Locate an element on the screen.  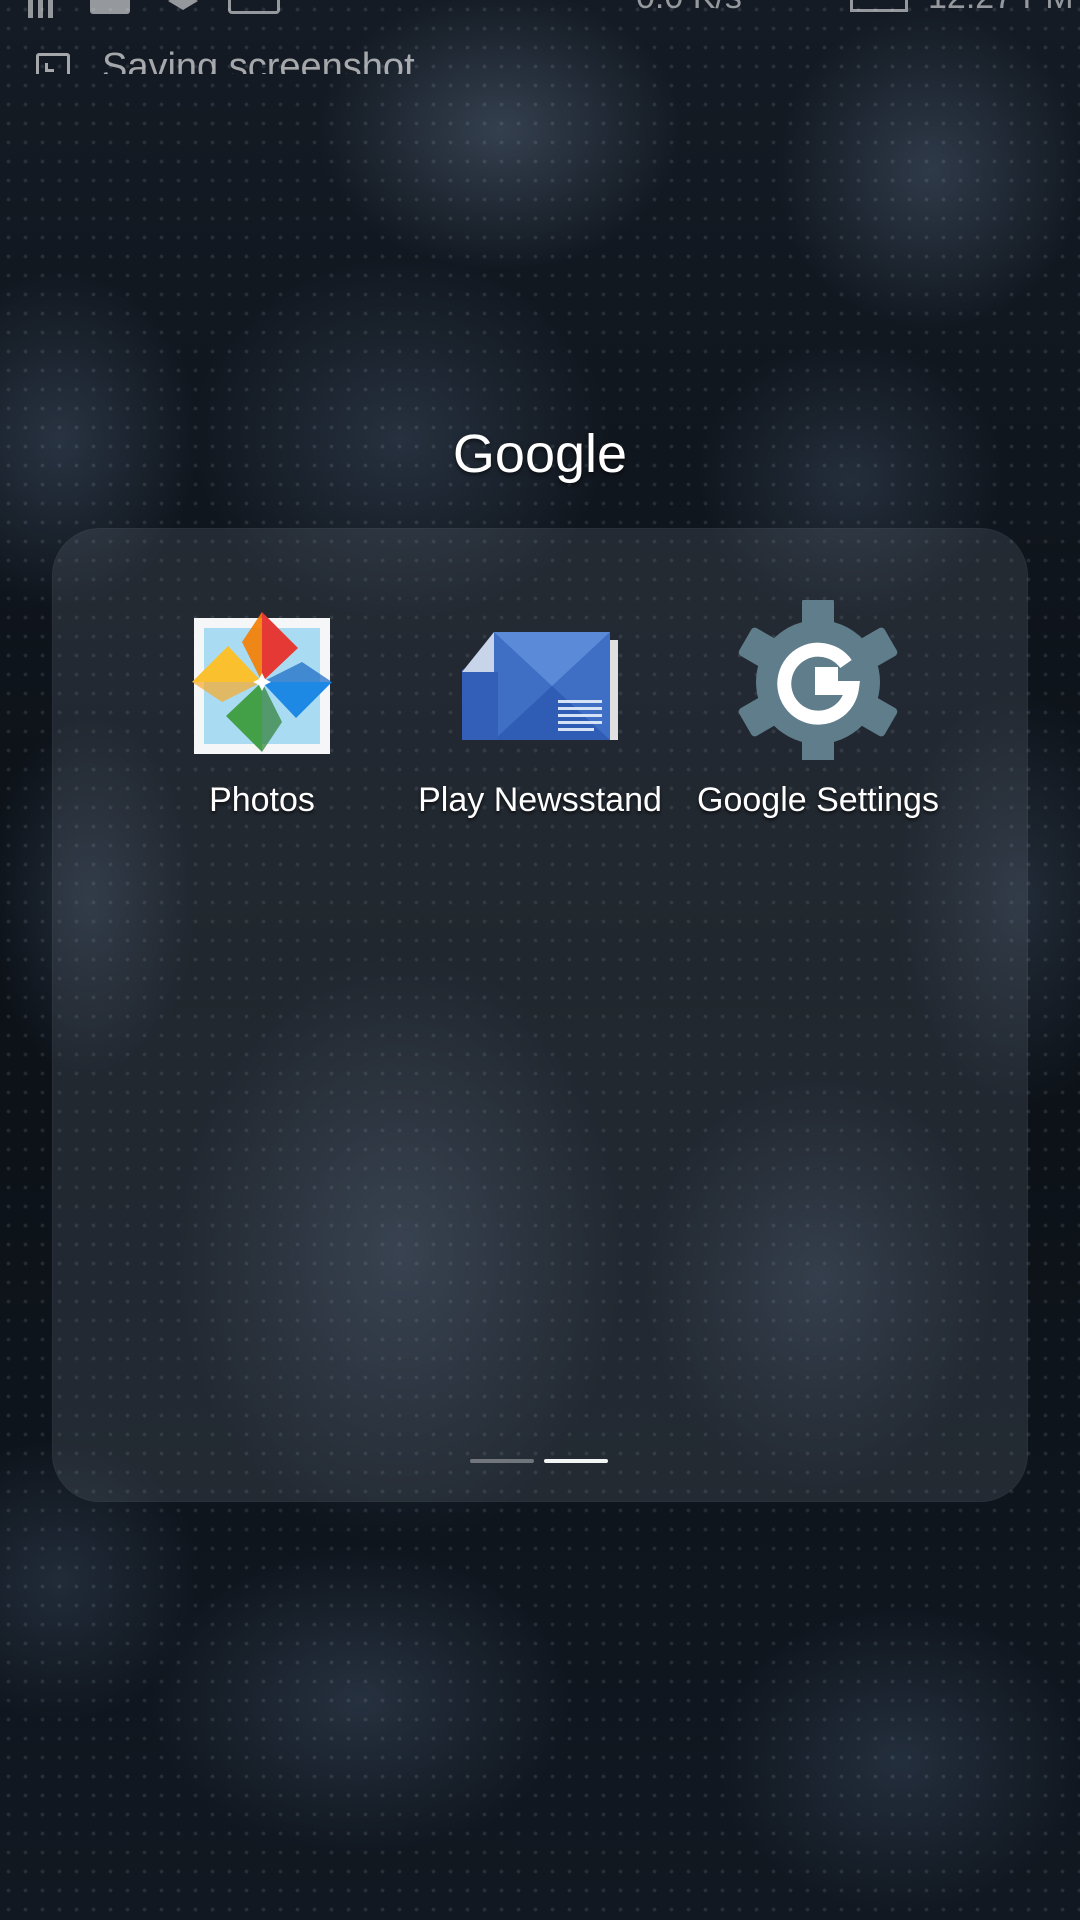
screenshot-notification-icon is located at coordinates (254, 7).